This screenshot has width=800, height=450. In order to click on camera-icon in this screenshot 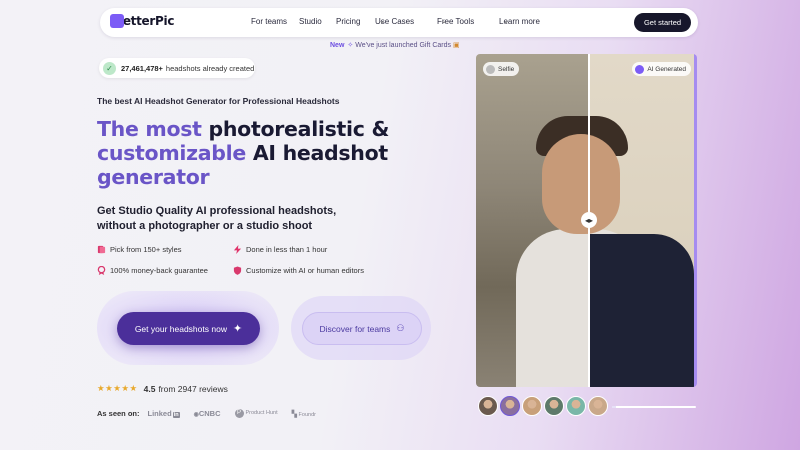, I will do `click(490, 69)`.